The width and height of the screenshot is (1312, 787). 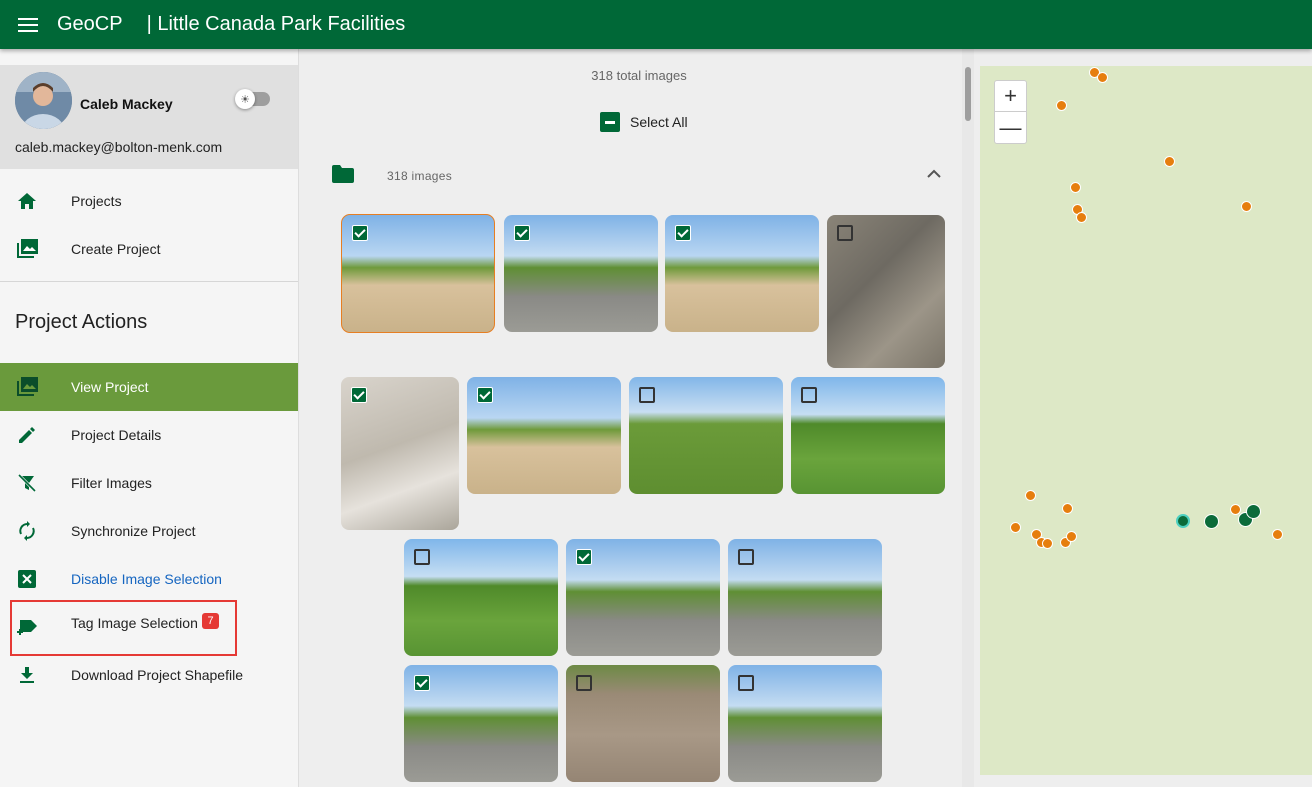 I want to click on nav-create-project-label: Create Project, so click(x=116, y=249).